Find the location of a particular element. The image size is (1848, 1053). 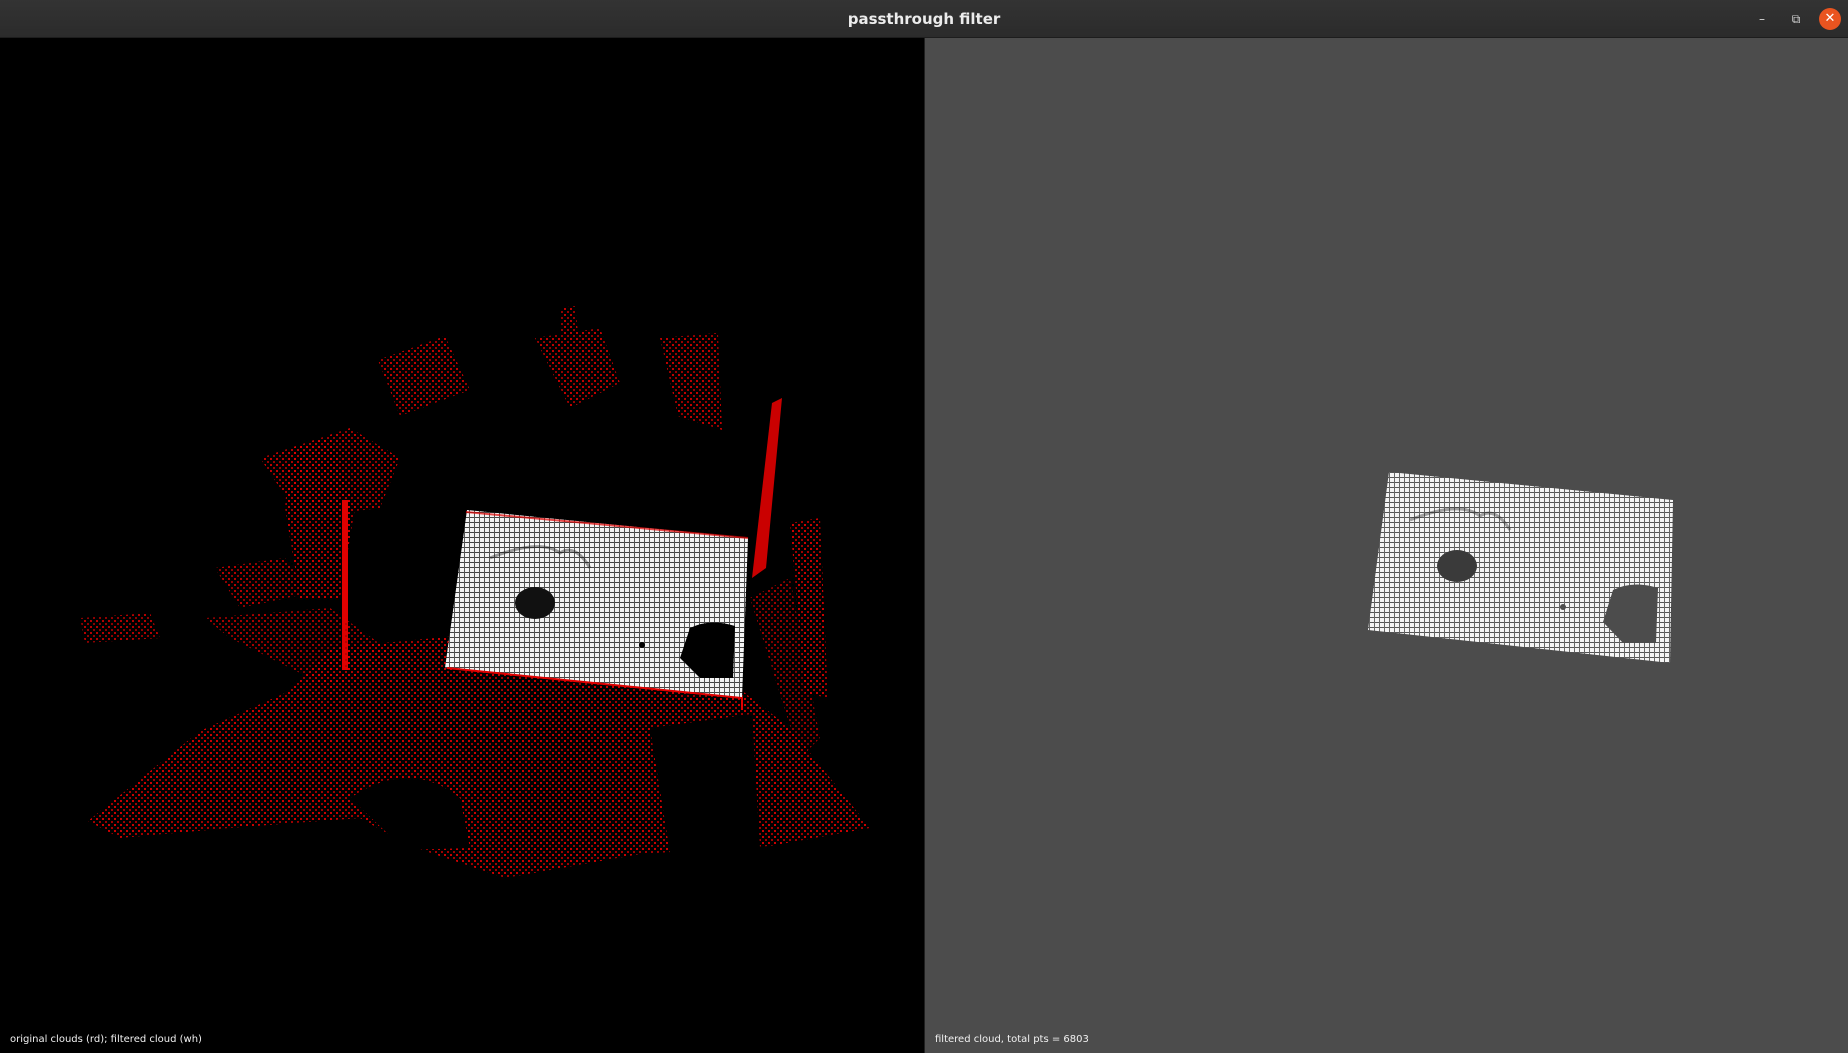

filtered-cloud-tabletop is located at coordinates (596, 604).